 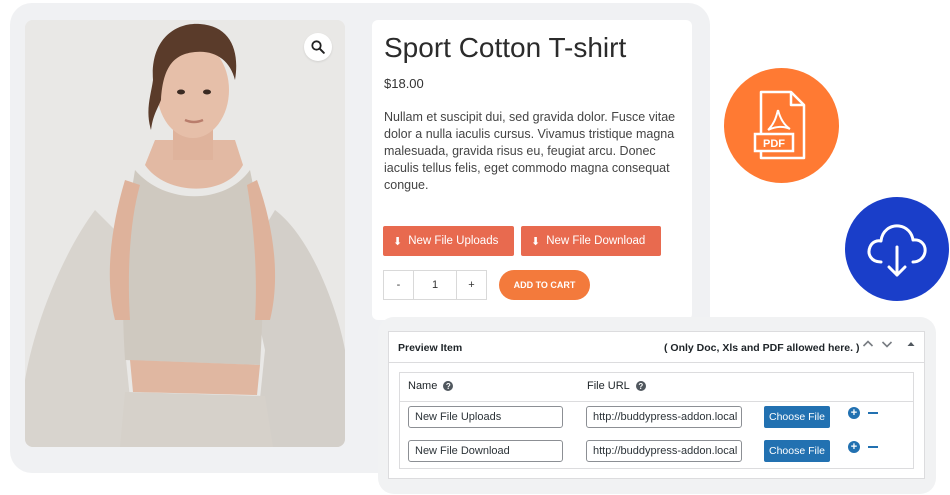 I want to click on table-header: Name ? File URL ?, so click(x=656, y=387).